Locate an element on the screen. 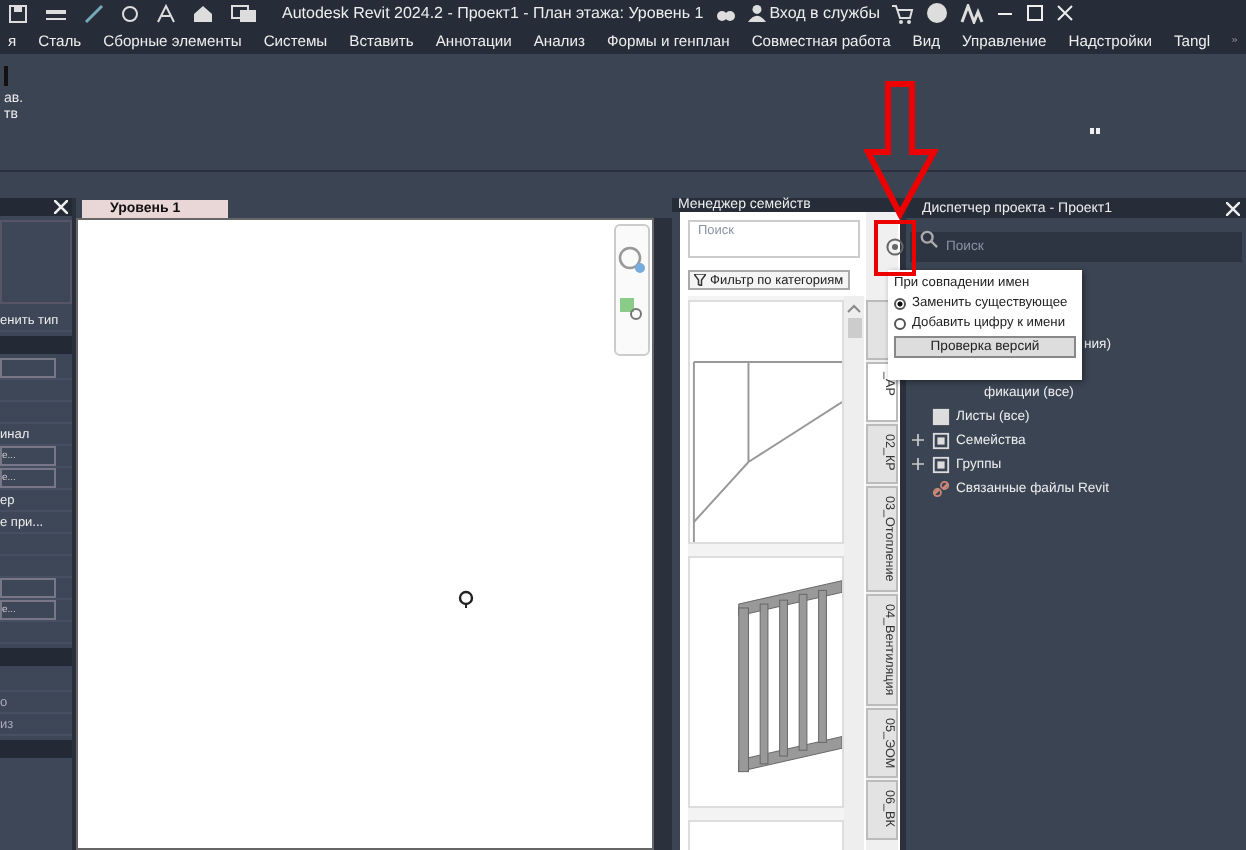 Image resolution: width=1246 pixels, height=850 pixels. family-icon is located at coordinates (941, 440).